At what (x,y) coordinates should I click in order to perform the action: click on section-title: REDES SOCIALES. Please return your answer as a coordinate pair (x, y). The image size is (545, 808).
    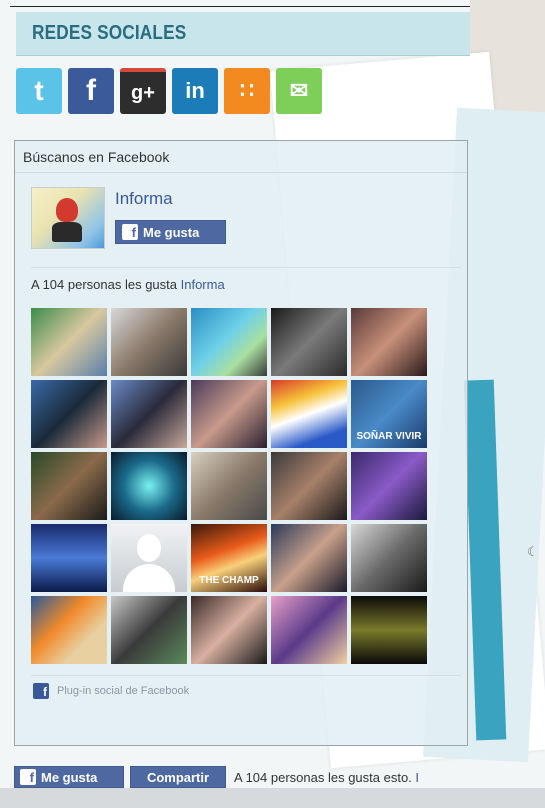
    Looking at the image, I should click on (109, 33).